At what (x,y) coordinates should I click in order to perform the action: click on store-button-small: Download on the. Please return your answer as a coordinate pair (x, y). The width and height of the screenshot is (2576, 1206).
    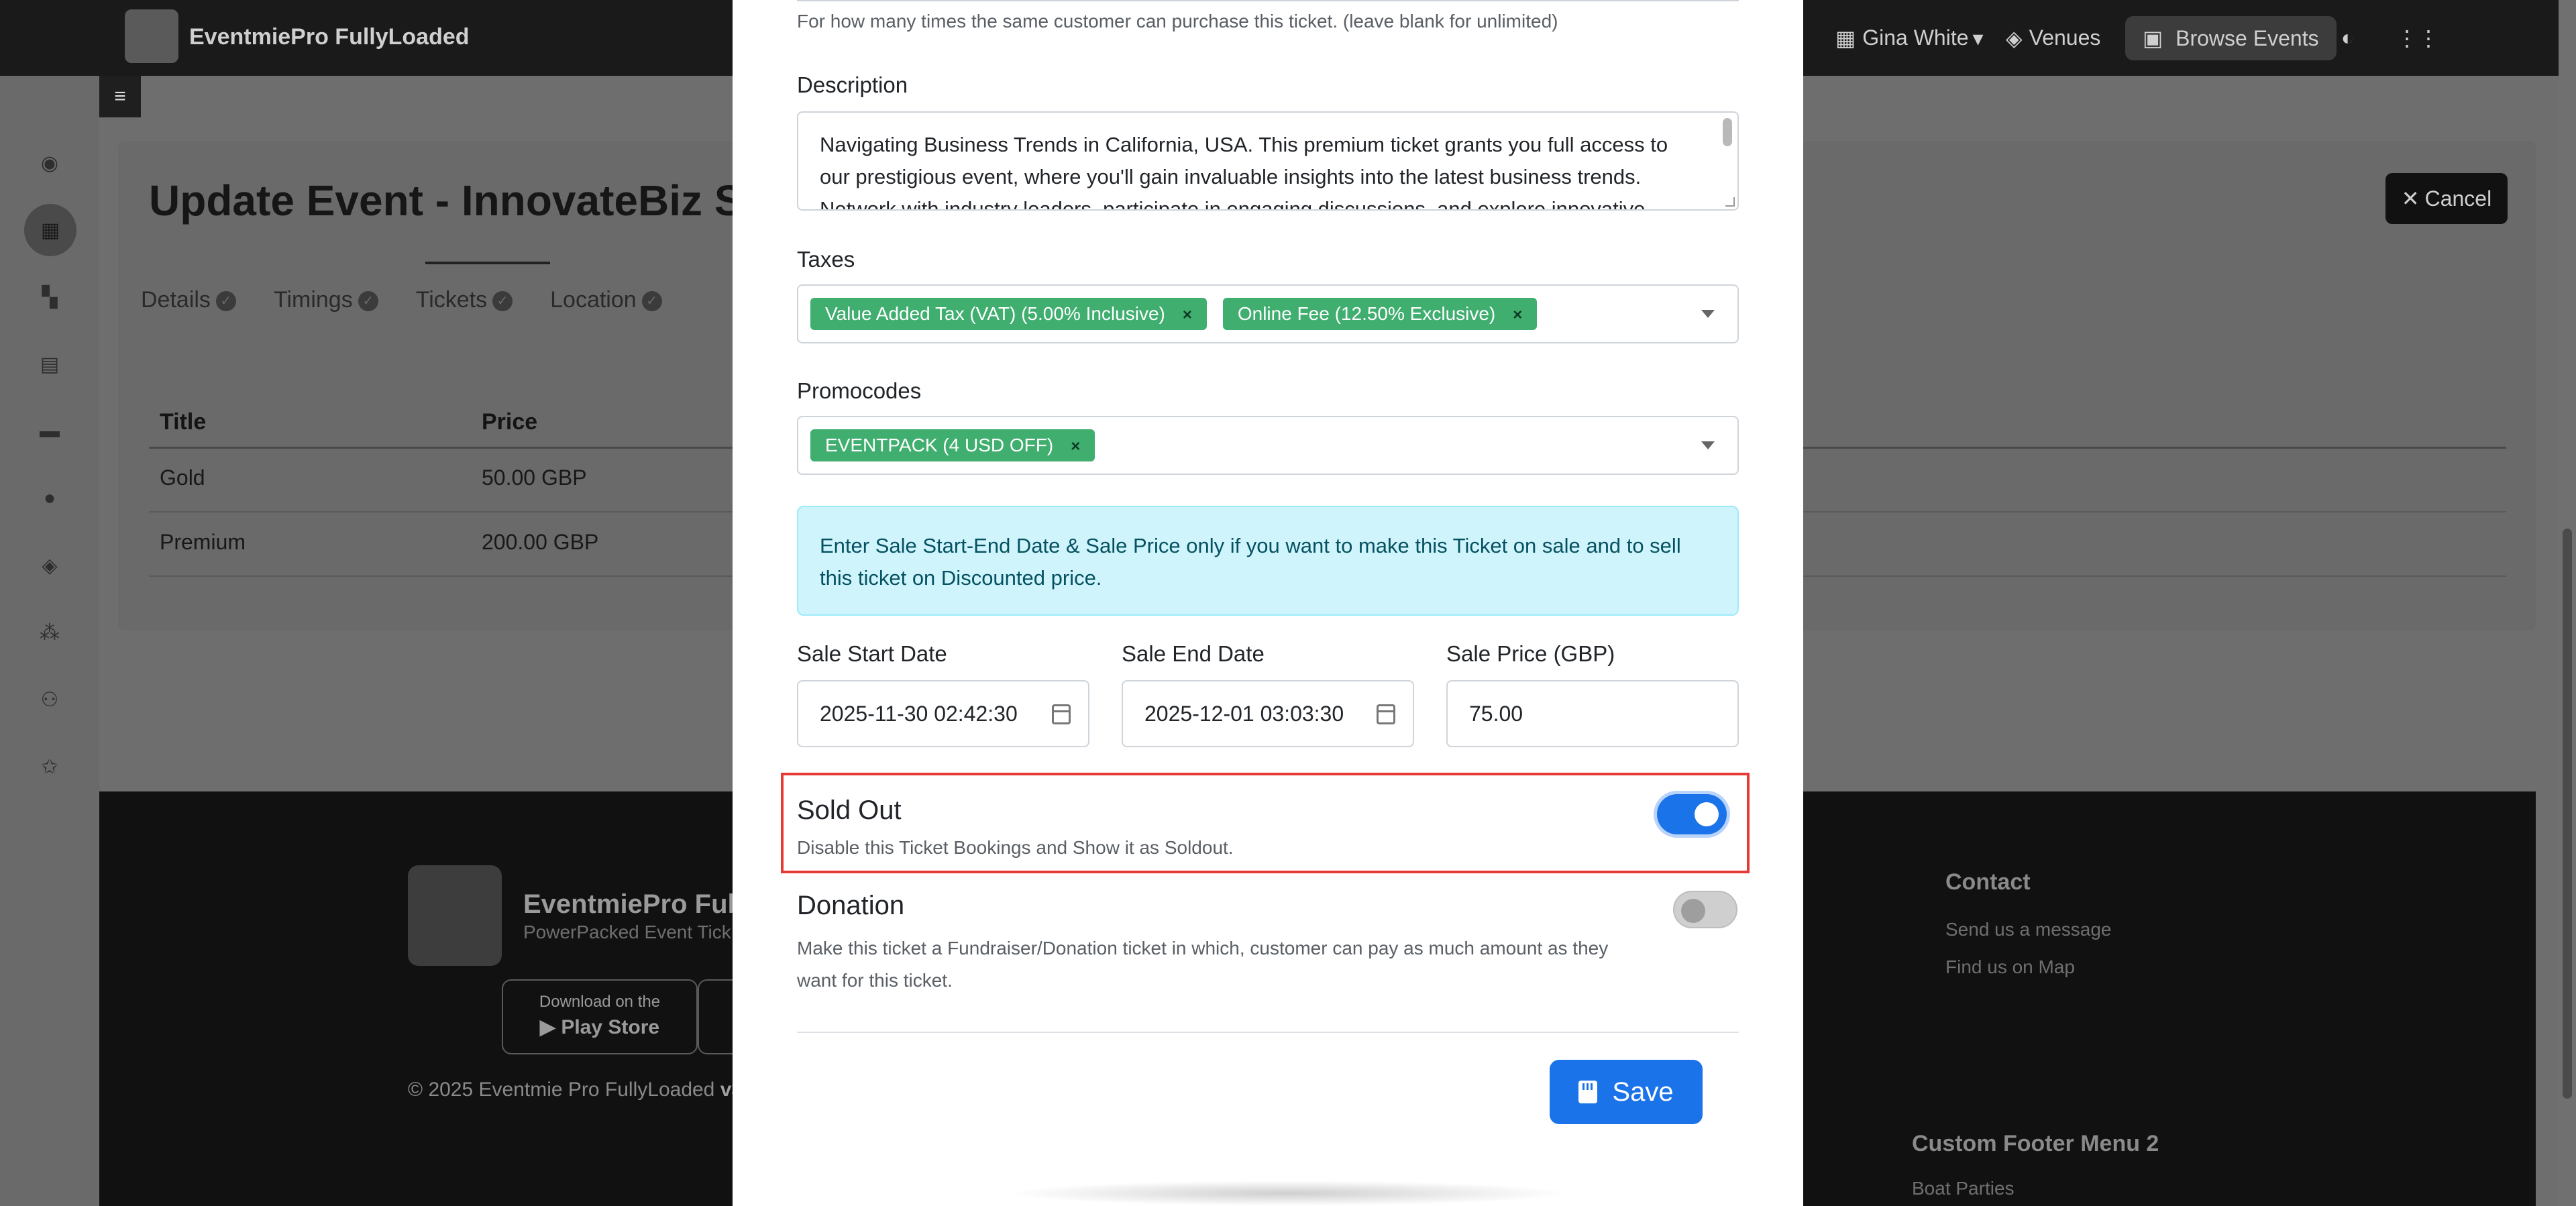
    Looking at the image, I should click on (600, 1002).